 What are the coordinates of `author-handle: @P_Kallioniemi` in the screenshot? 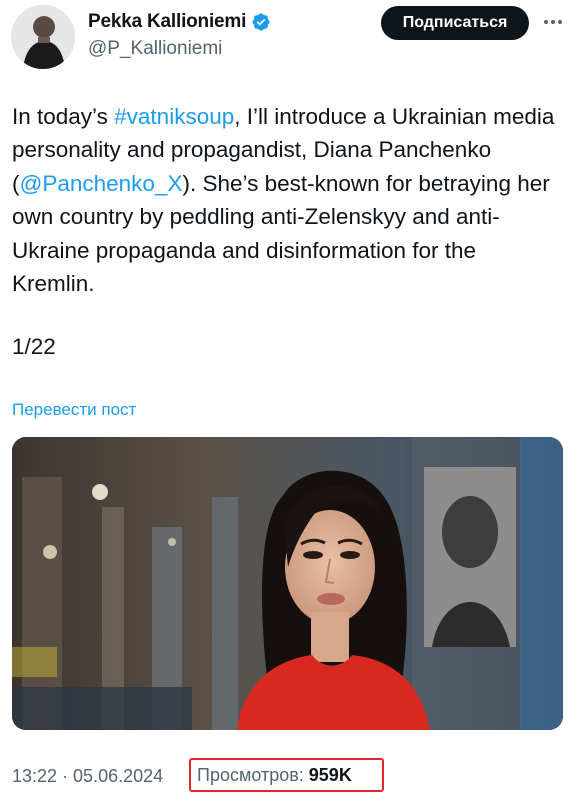 It's located at (155, 49).